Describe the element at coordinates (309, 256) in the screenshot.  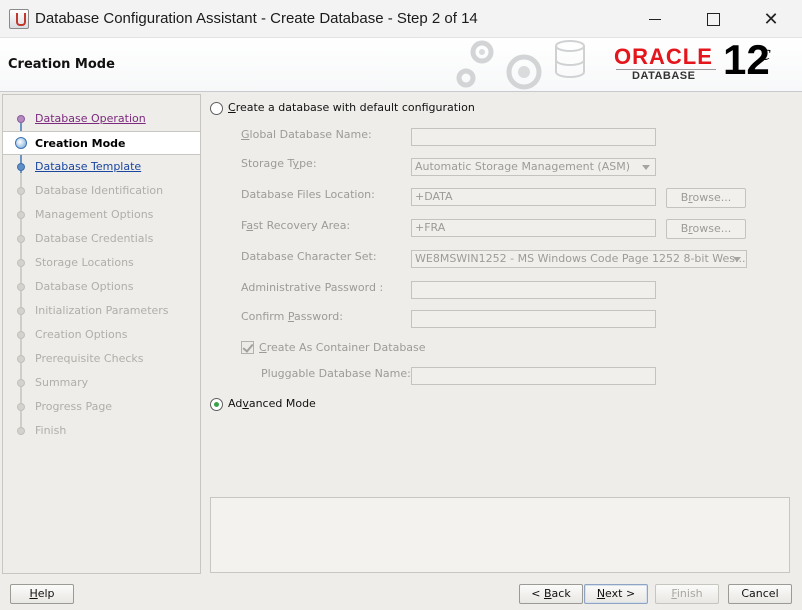
I see `charset-label: Database Character Set:` at that location.